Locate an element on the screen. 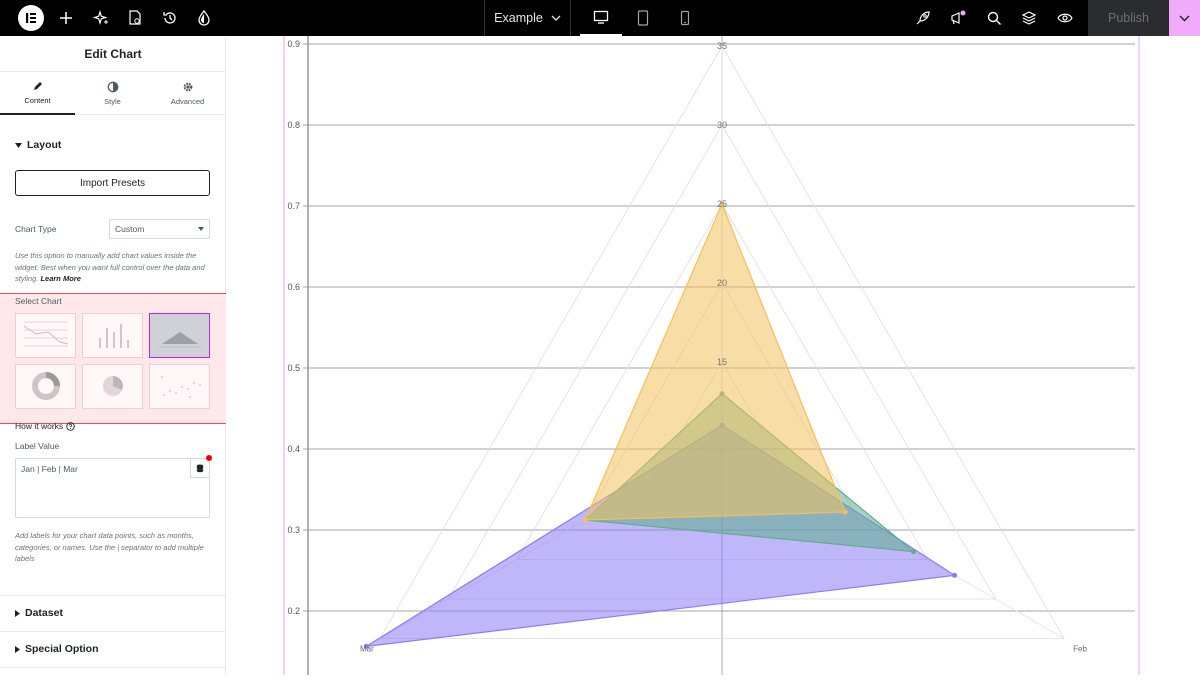  help-circle-icon is located at coordinates (70, 426).